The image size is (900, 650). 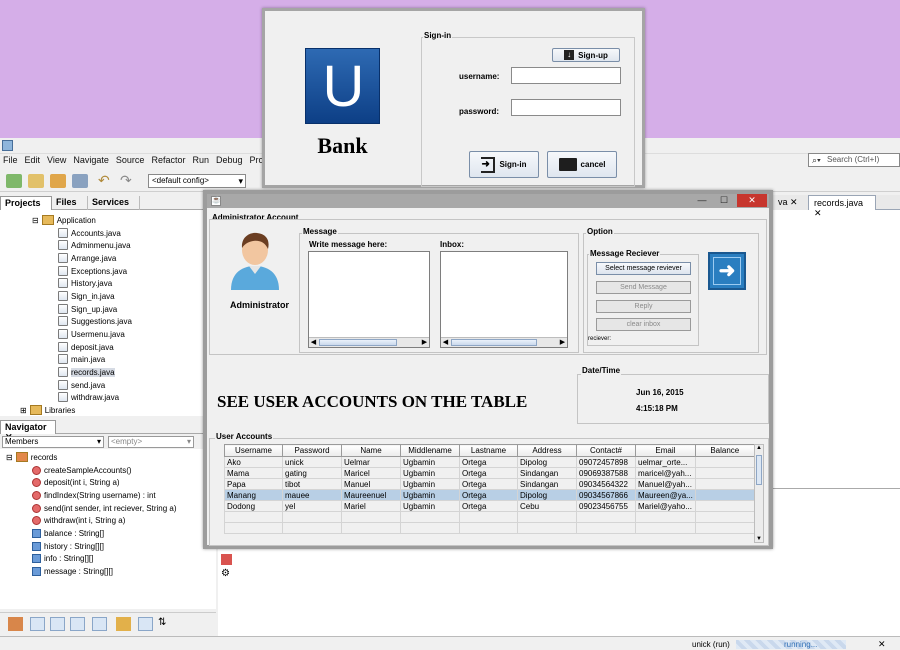 I want to click on expand-icon: ⊞, so click(x=23, y=410).